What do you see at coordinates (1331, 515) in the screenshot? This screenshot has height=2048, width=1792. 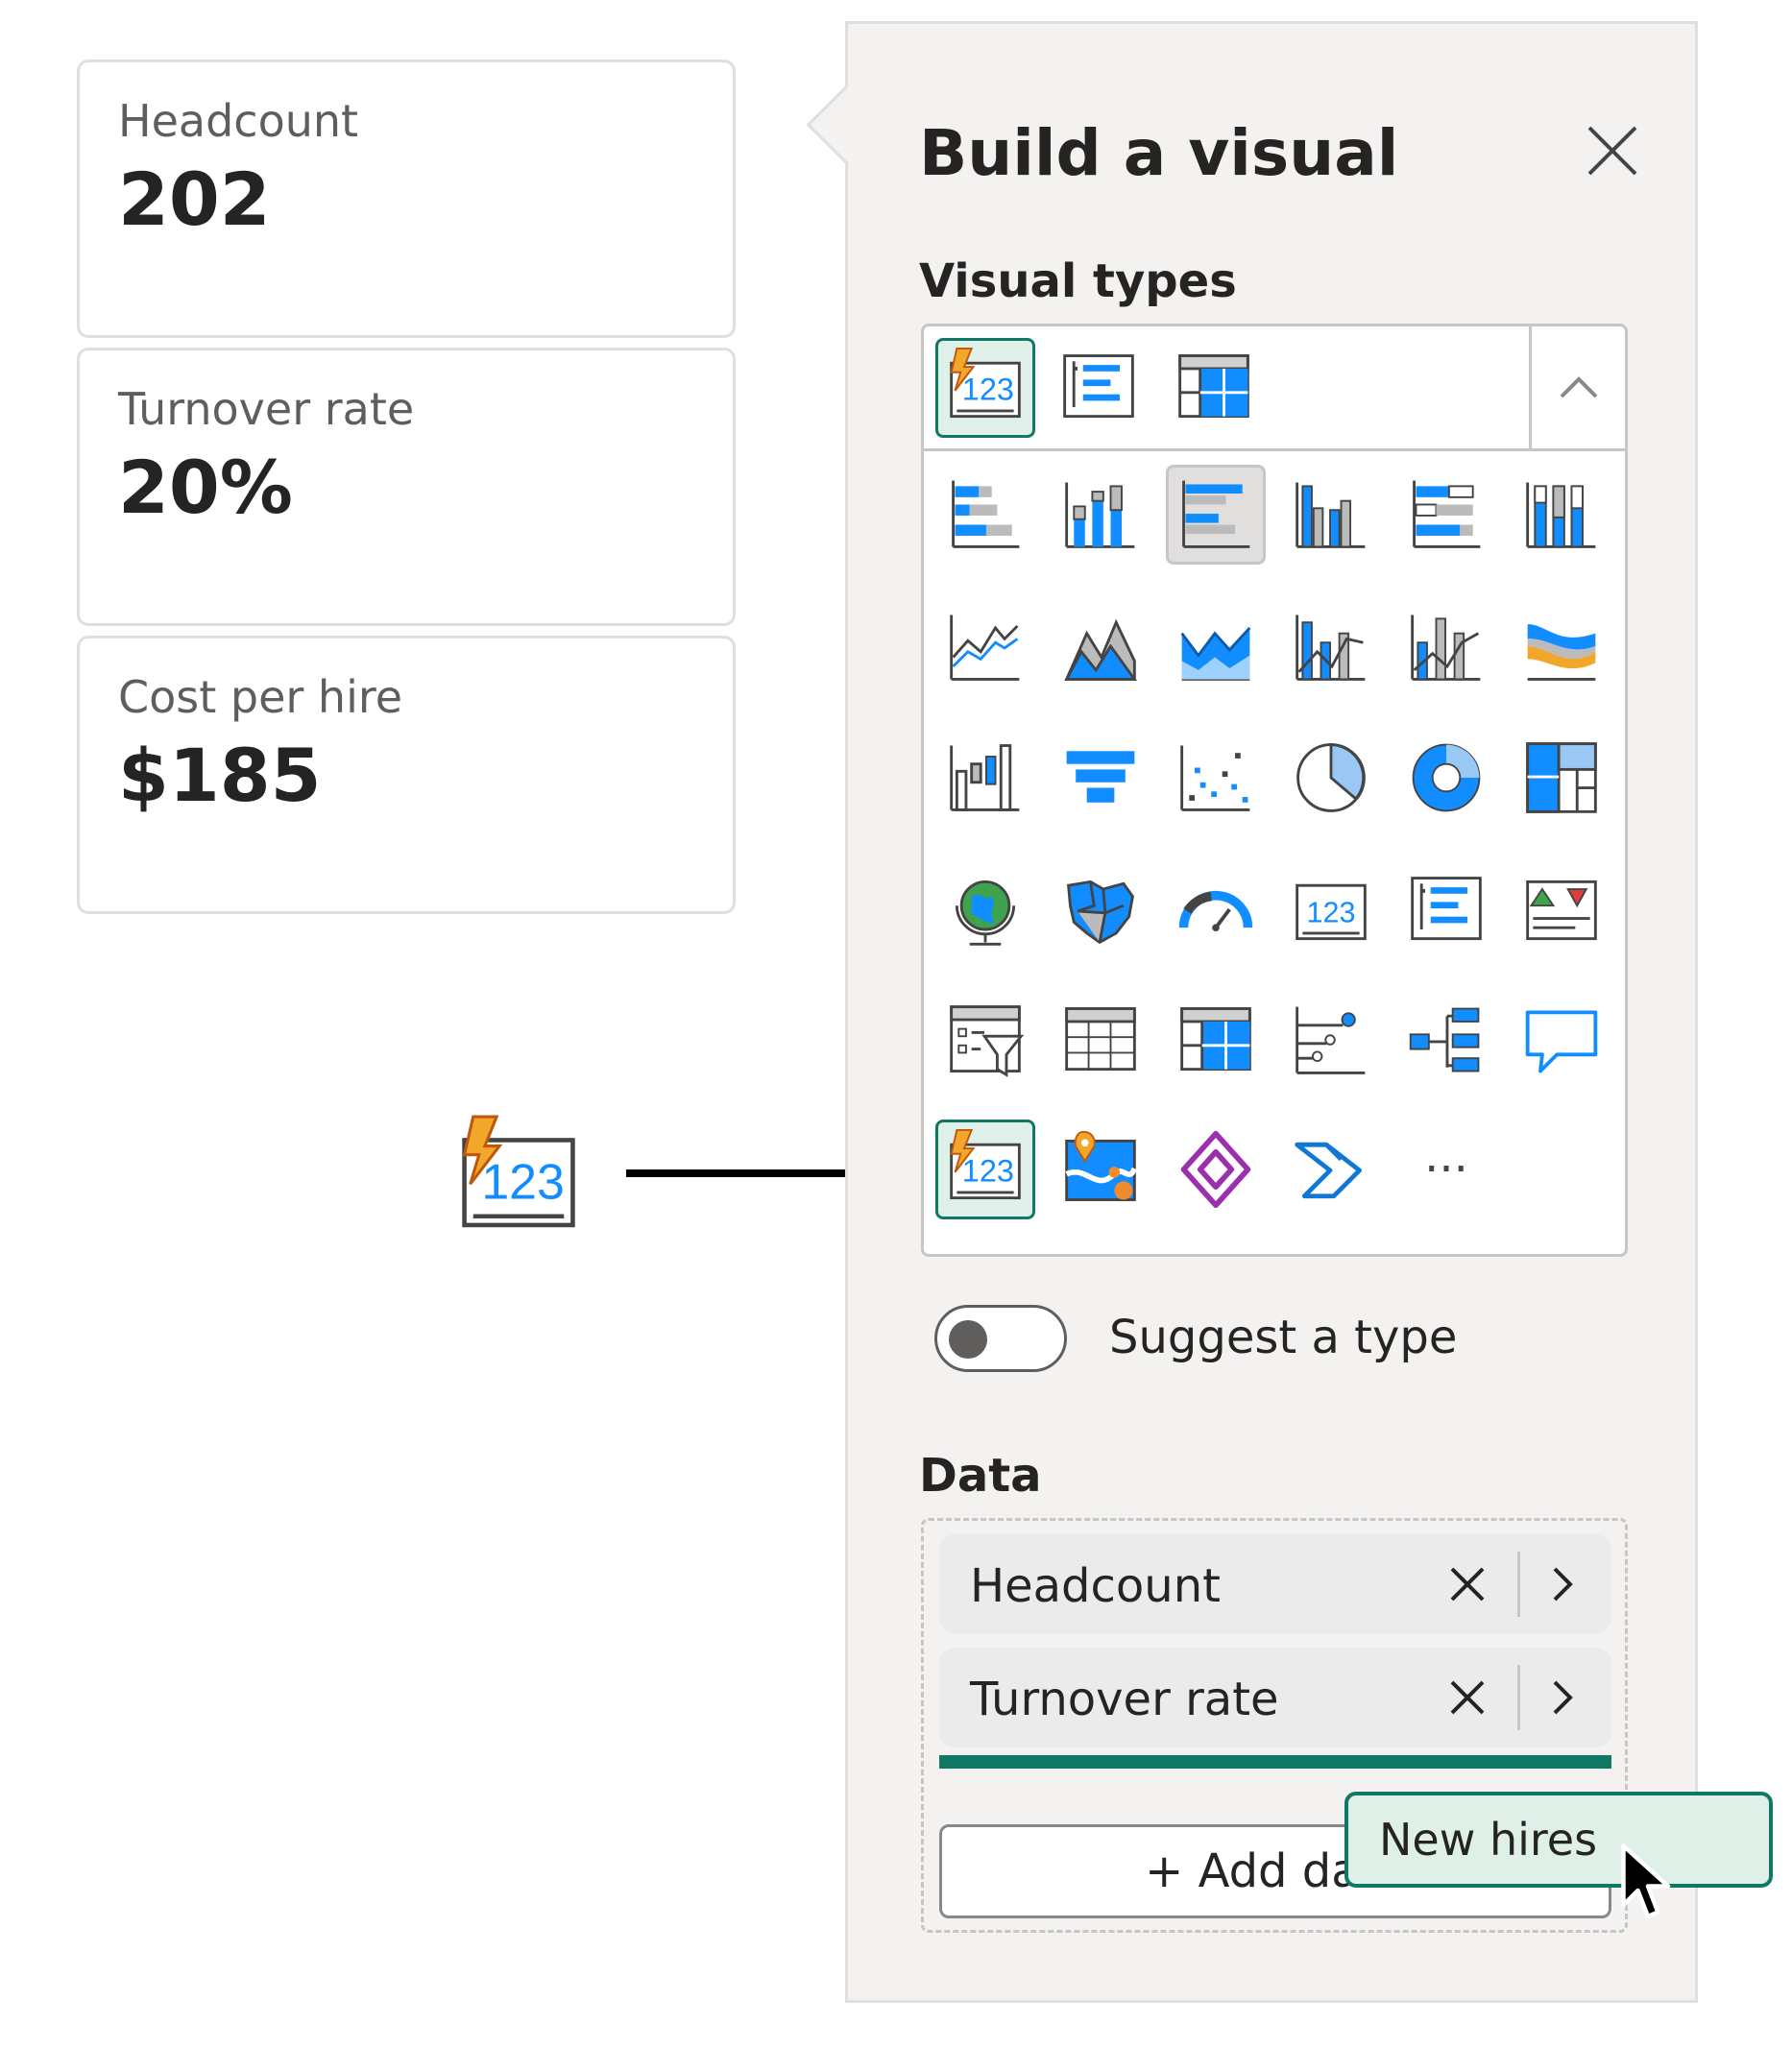 I see `clustered-column-chart-icon` at bounding box center [1331, 515].